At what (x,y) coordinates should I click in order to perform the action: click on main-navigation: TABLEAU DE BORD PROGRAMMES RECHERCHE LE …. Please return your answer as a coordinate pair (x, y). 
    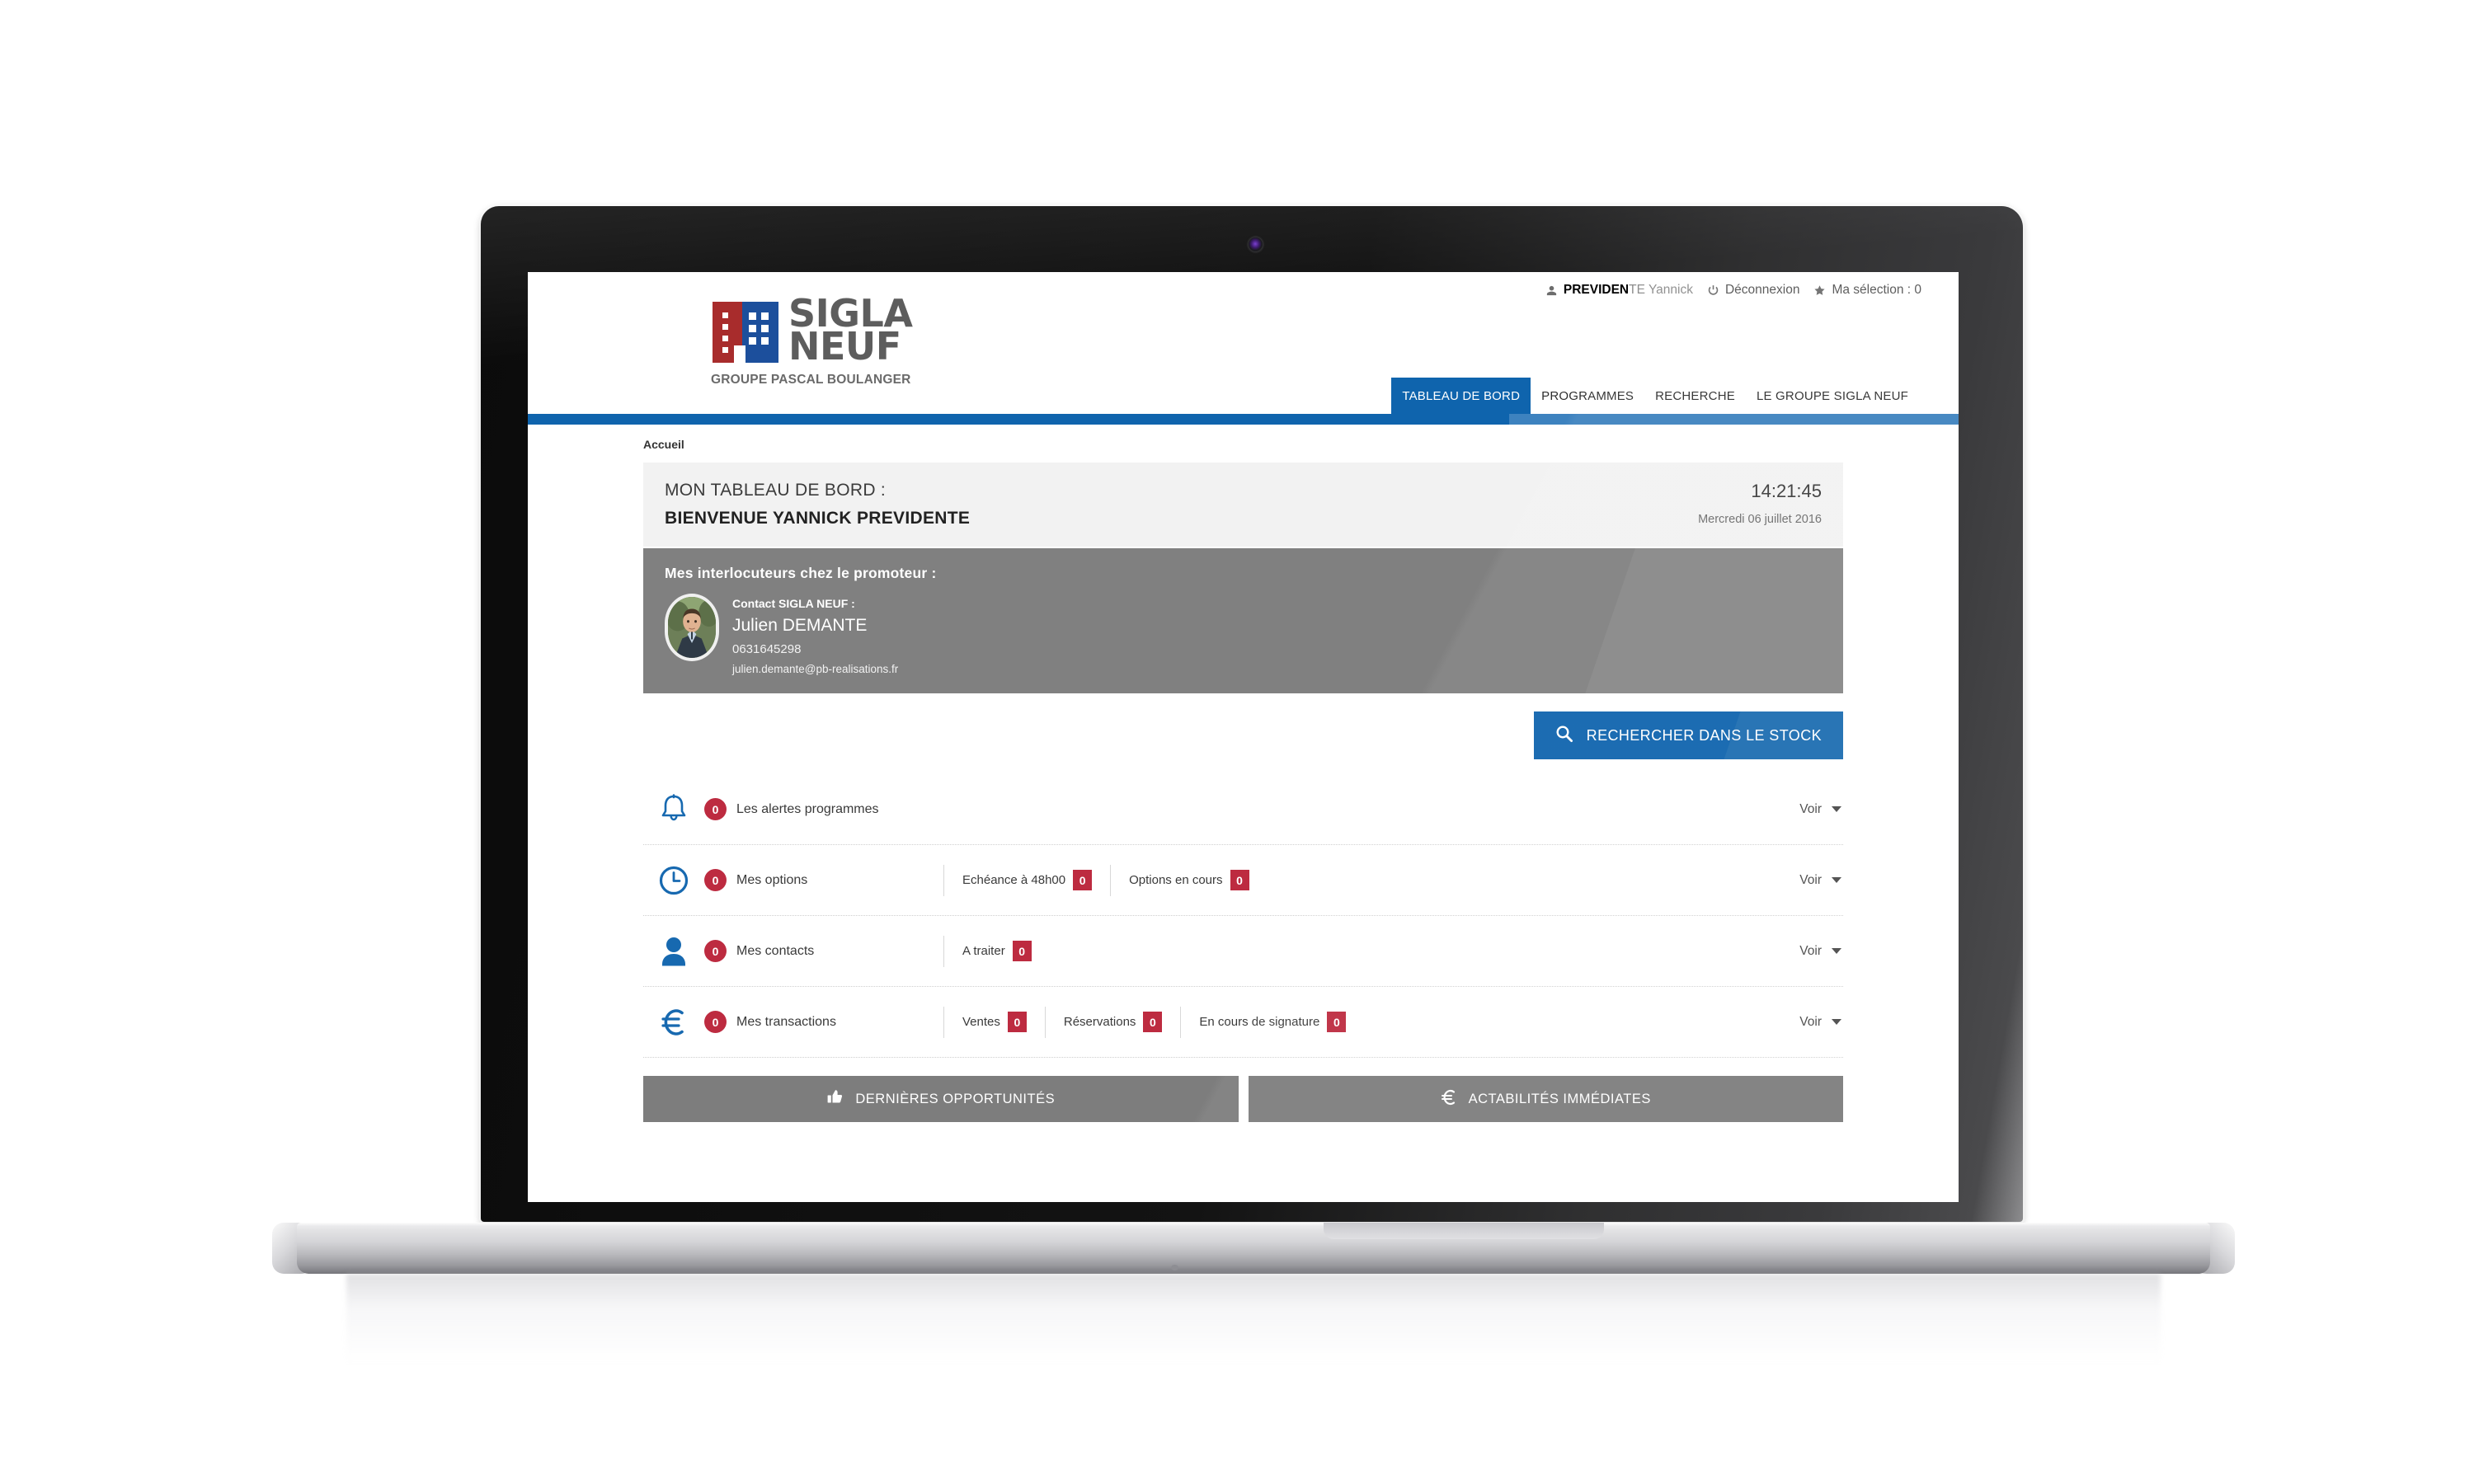
    Looking at the image, I should click on (1243, 396).